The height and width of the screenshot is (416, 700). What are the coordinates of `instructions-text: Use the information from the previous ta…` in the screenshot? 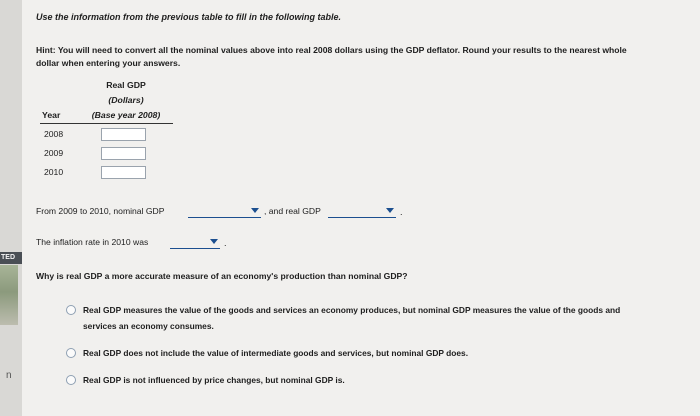 It's located at (189, 17).